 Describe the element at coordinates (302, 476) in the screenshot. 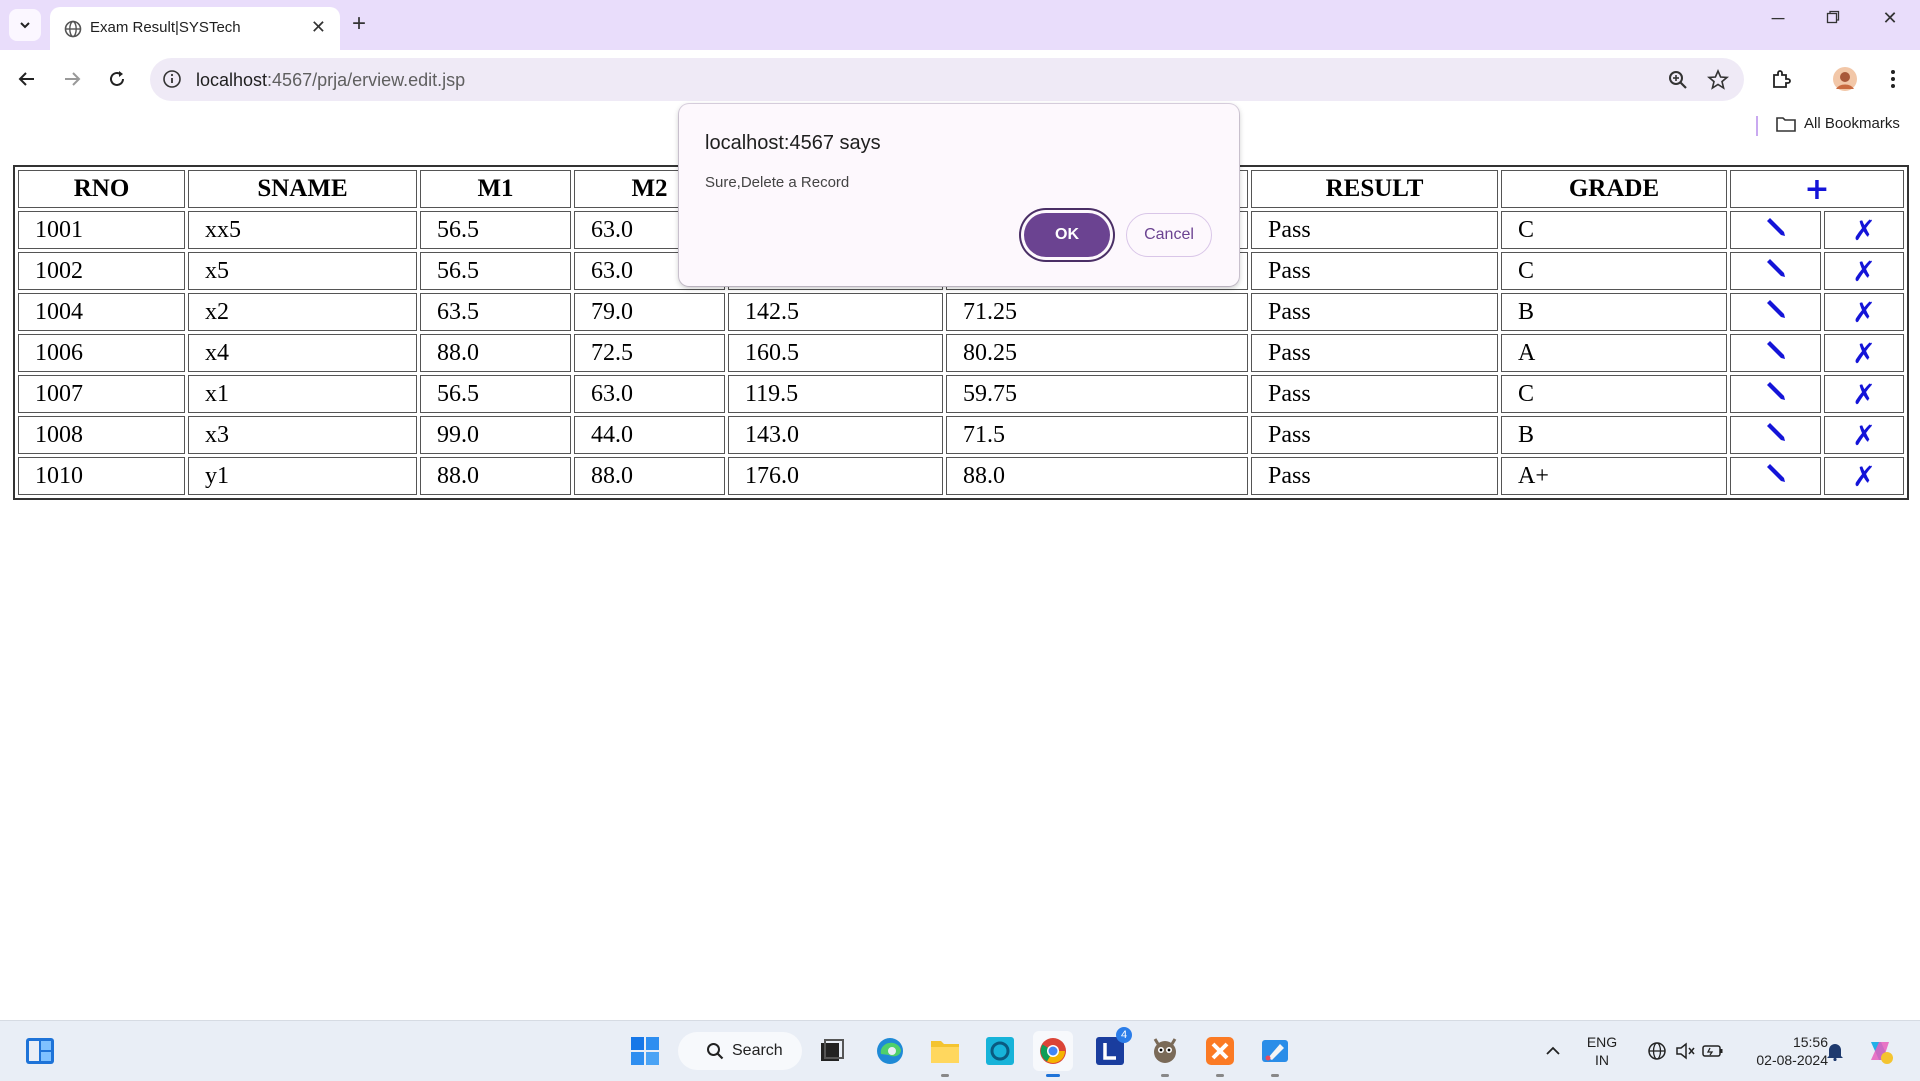

I see `cell-sname: y1` at that location.